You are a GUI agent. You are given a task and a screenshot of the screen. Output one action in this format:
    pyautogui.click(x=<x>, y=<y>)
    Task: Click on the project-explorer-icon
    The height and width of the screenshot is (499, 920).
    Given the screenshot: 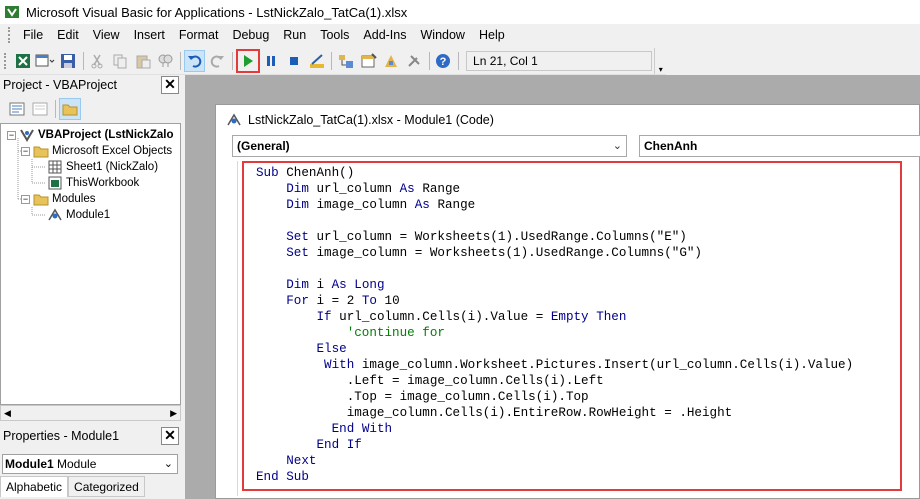 What is the action you would take?
    pyautogui.click(x=346, y=61)
    